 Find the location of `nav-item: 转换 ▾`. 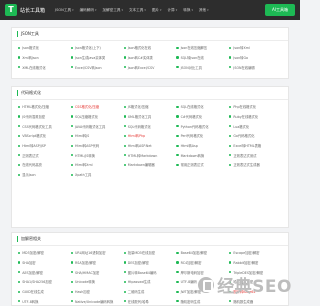

nav-item: 转换 ▾ is located at coordinates (188, 10).